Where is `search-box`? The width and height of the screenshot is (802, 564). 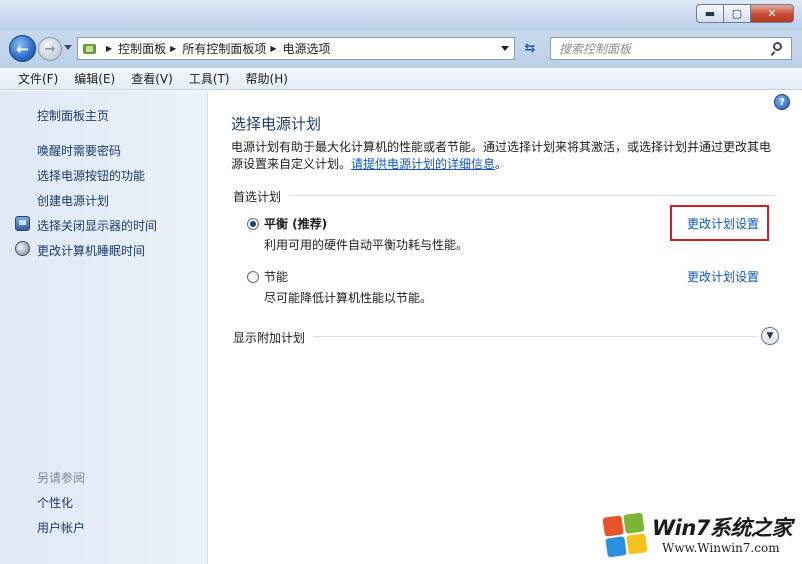
search-box is located at coordinates (671, 48).